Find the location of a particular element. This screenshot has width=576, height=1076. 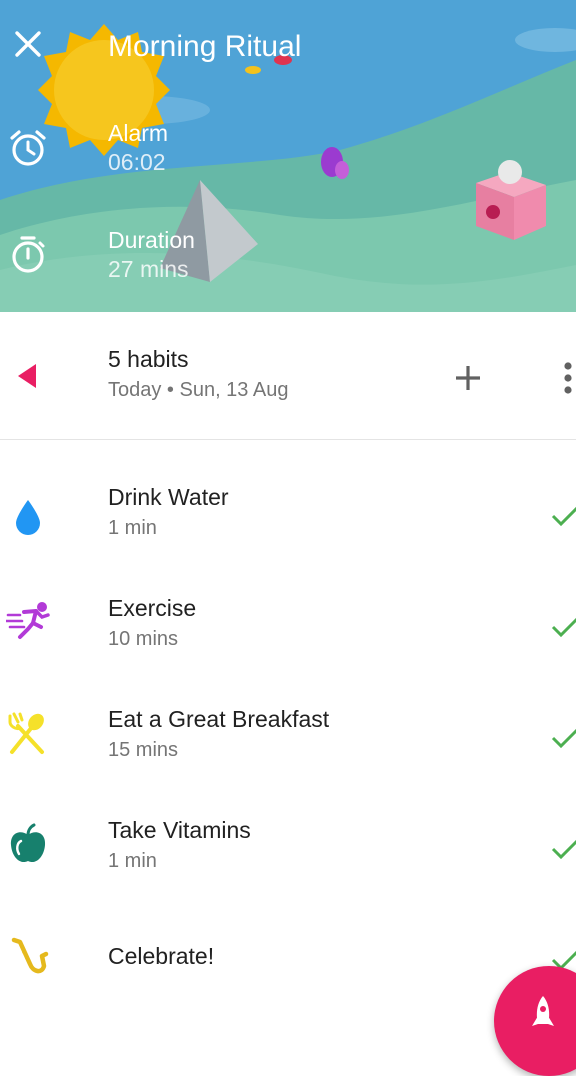

habit-summary: 5 habits Today • Sun, 13 Aug is located at coordinates (288, 376).